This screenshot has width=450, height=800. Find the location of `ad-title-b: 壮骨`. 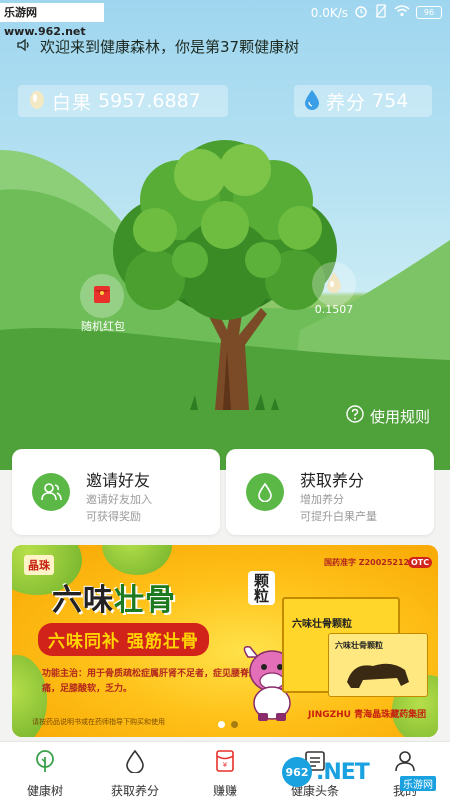

ad-title-b: 壮骨 is located at coordinates (145, 600).